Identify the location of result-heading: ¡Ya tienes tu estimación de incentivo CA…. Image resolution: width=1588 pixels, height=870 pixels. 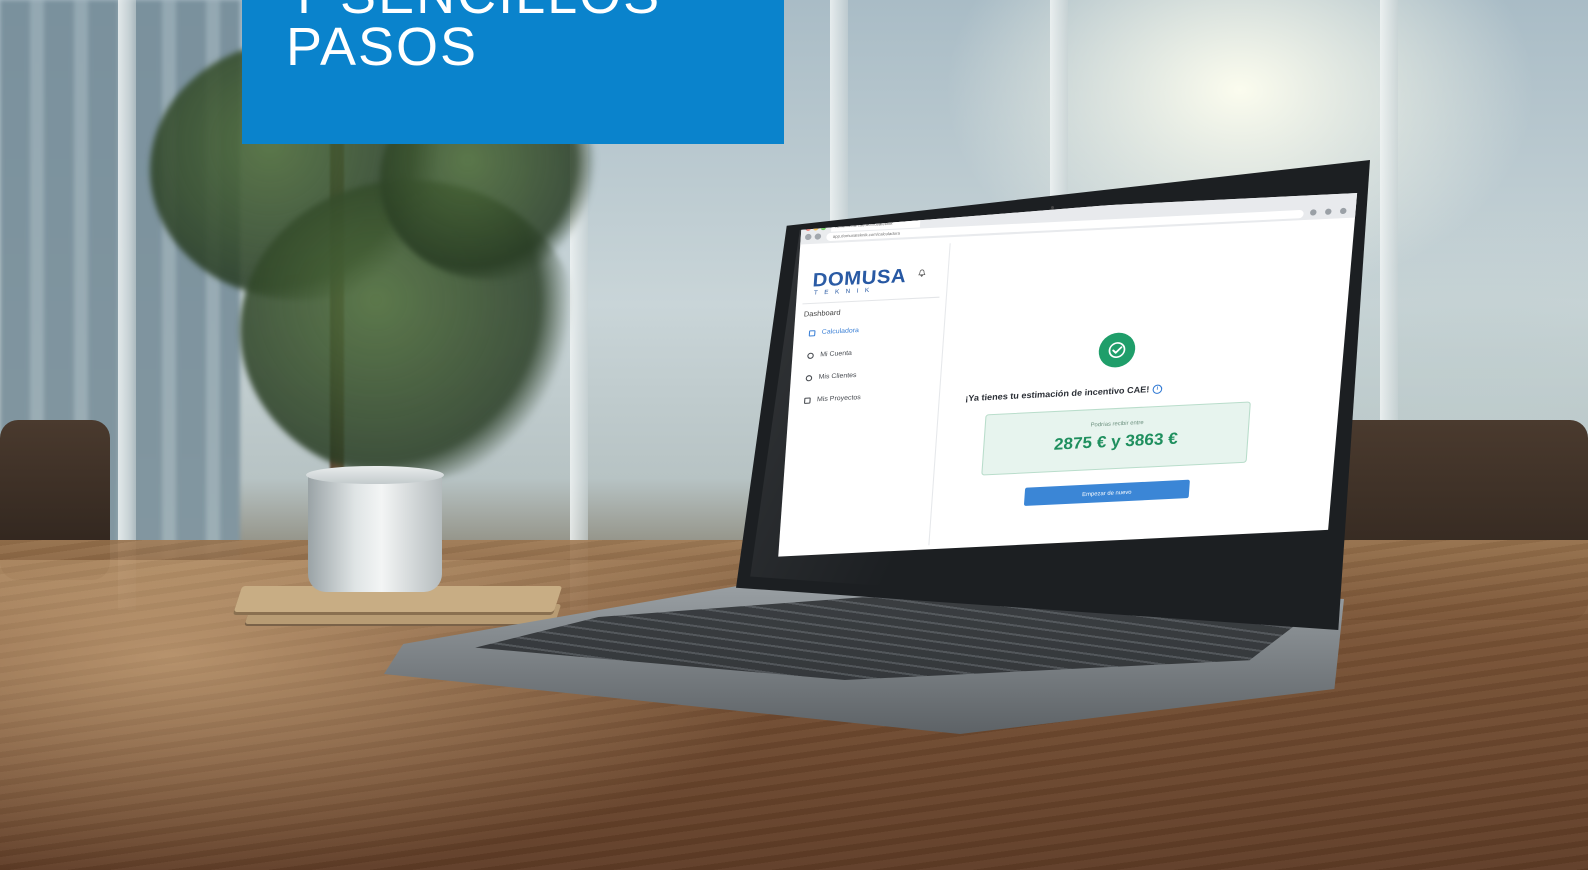
(1136, 389).